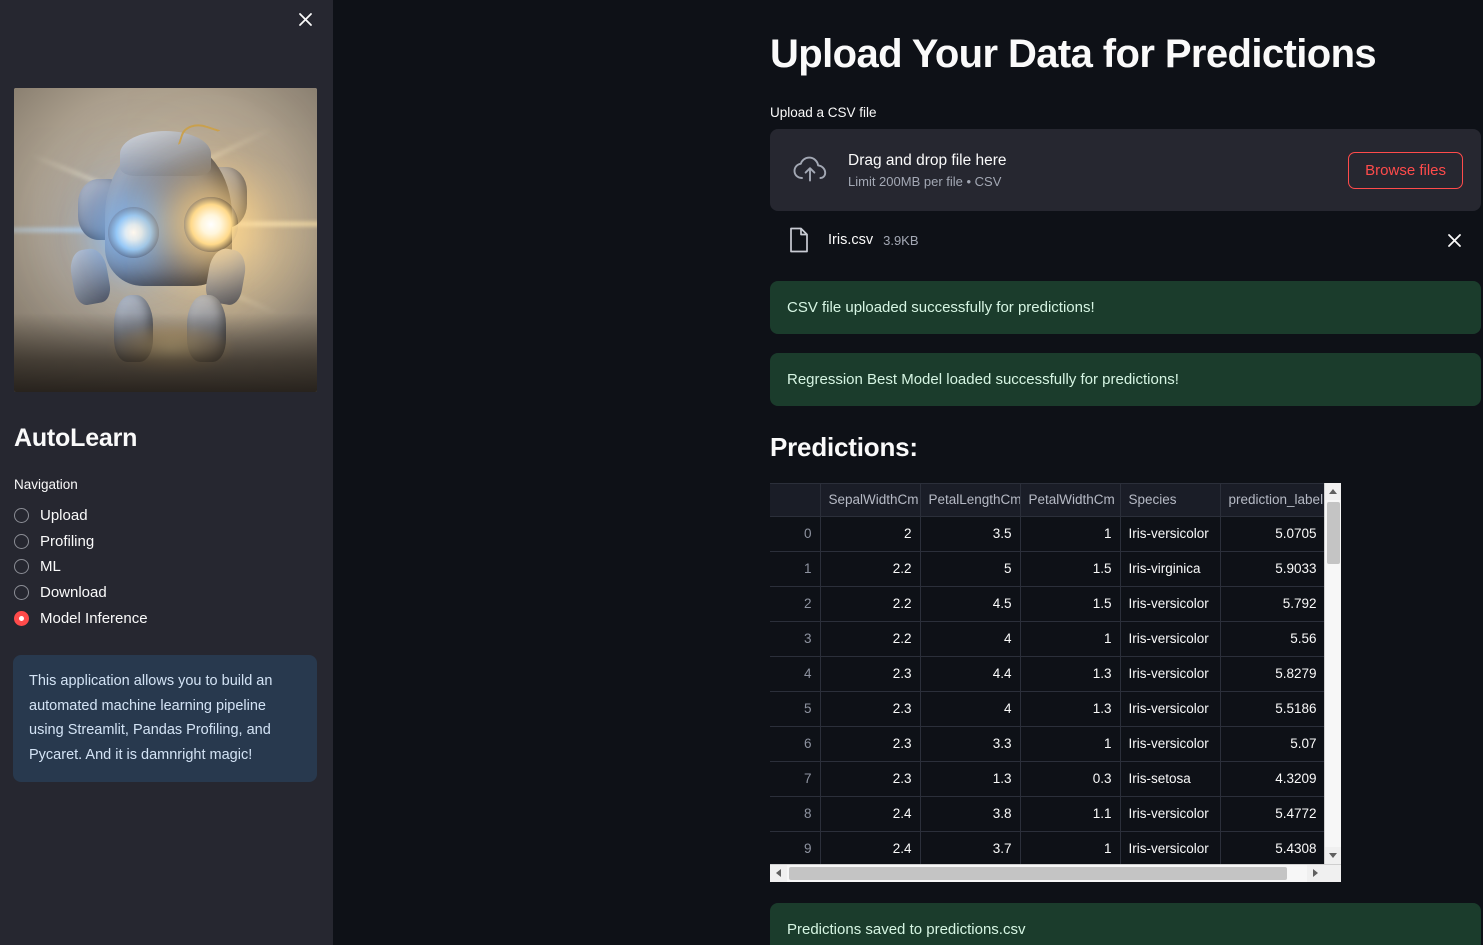  I want to click on scroll-up-button, so click(1332, 491).